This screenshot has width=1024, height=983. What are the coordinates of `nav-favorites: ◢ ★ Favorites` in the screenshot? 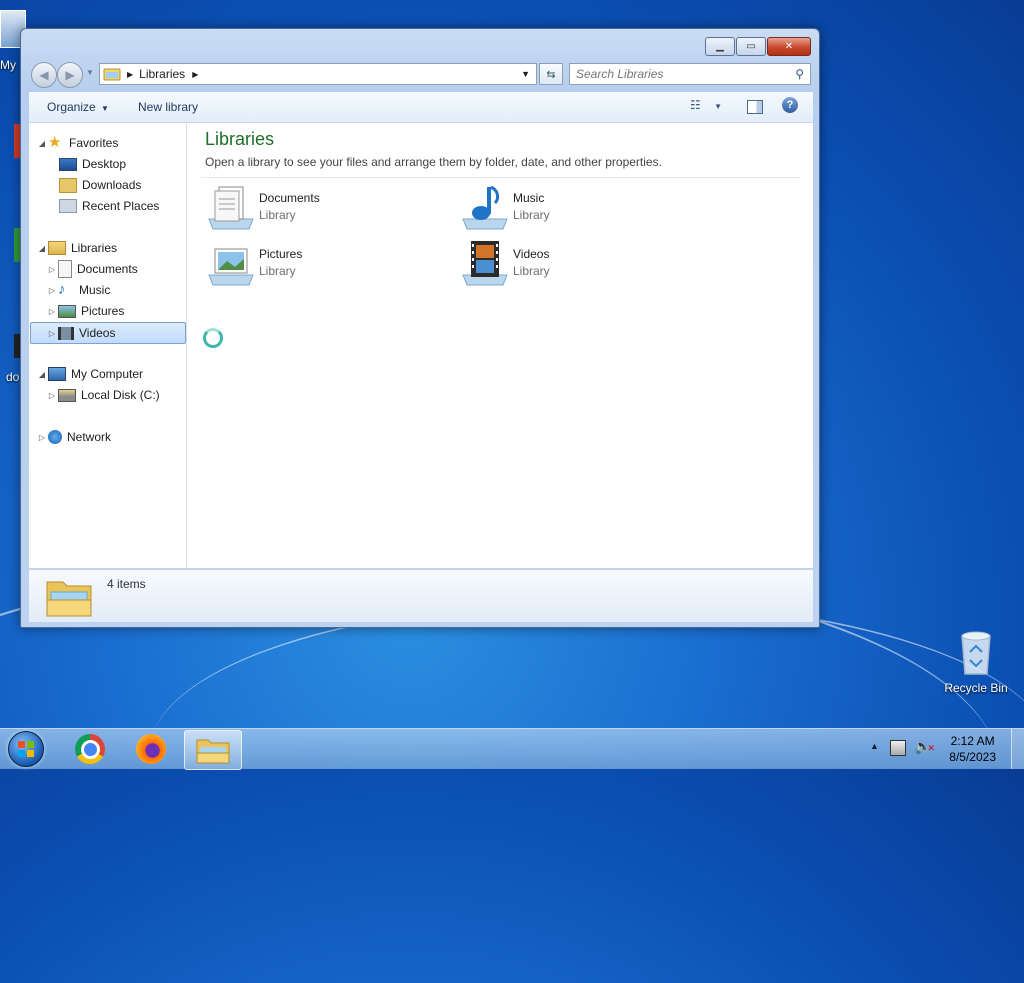 It's located at (77, 143).